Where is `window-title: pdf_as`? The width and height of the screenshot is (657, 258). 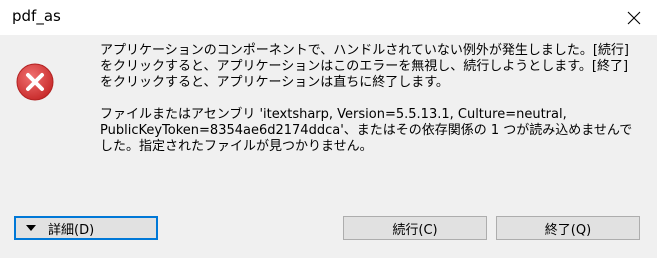
window-title: pdf_as is located at coordinates (36, 16).